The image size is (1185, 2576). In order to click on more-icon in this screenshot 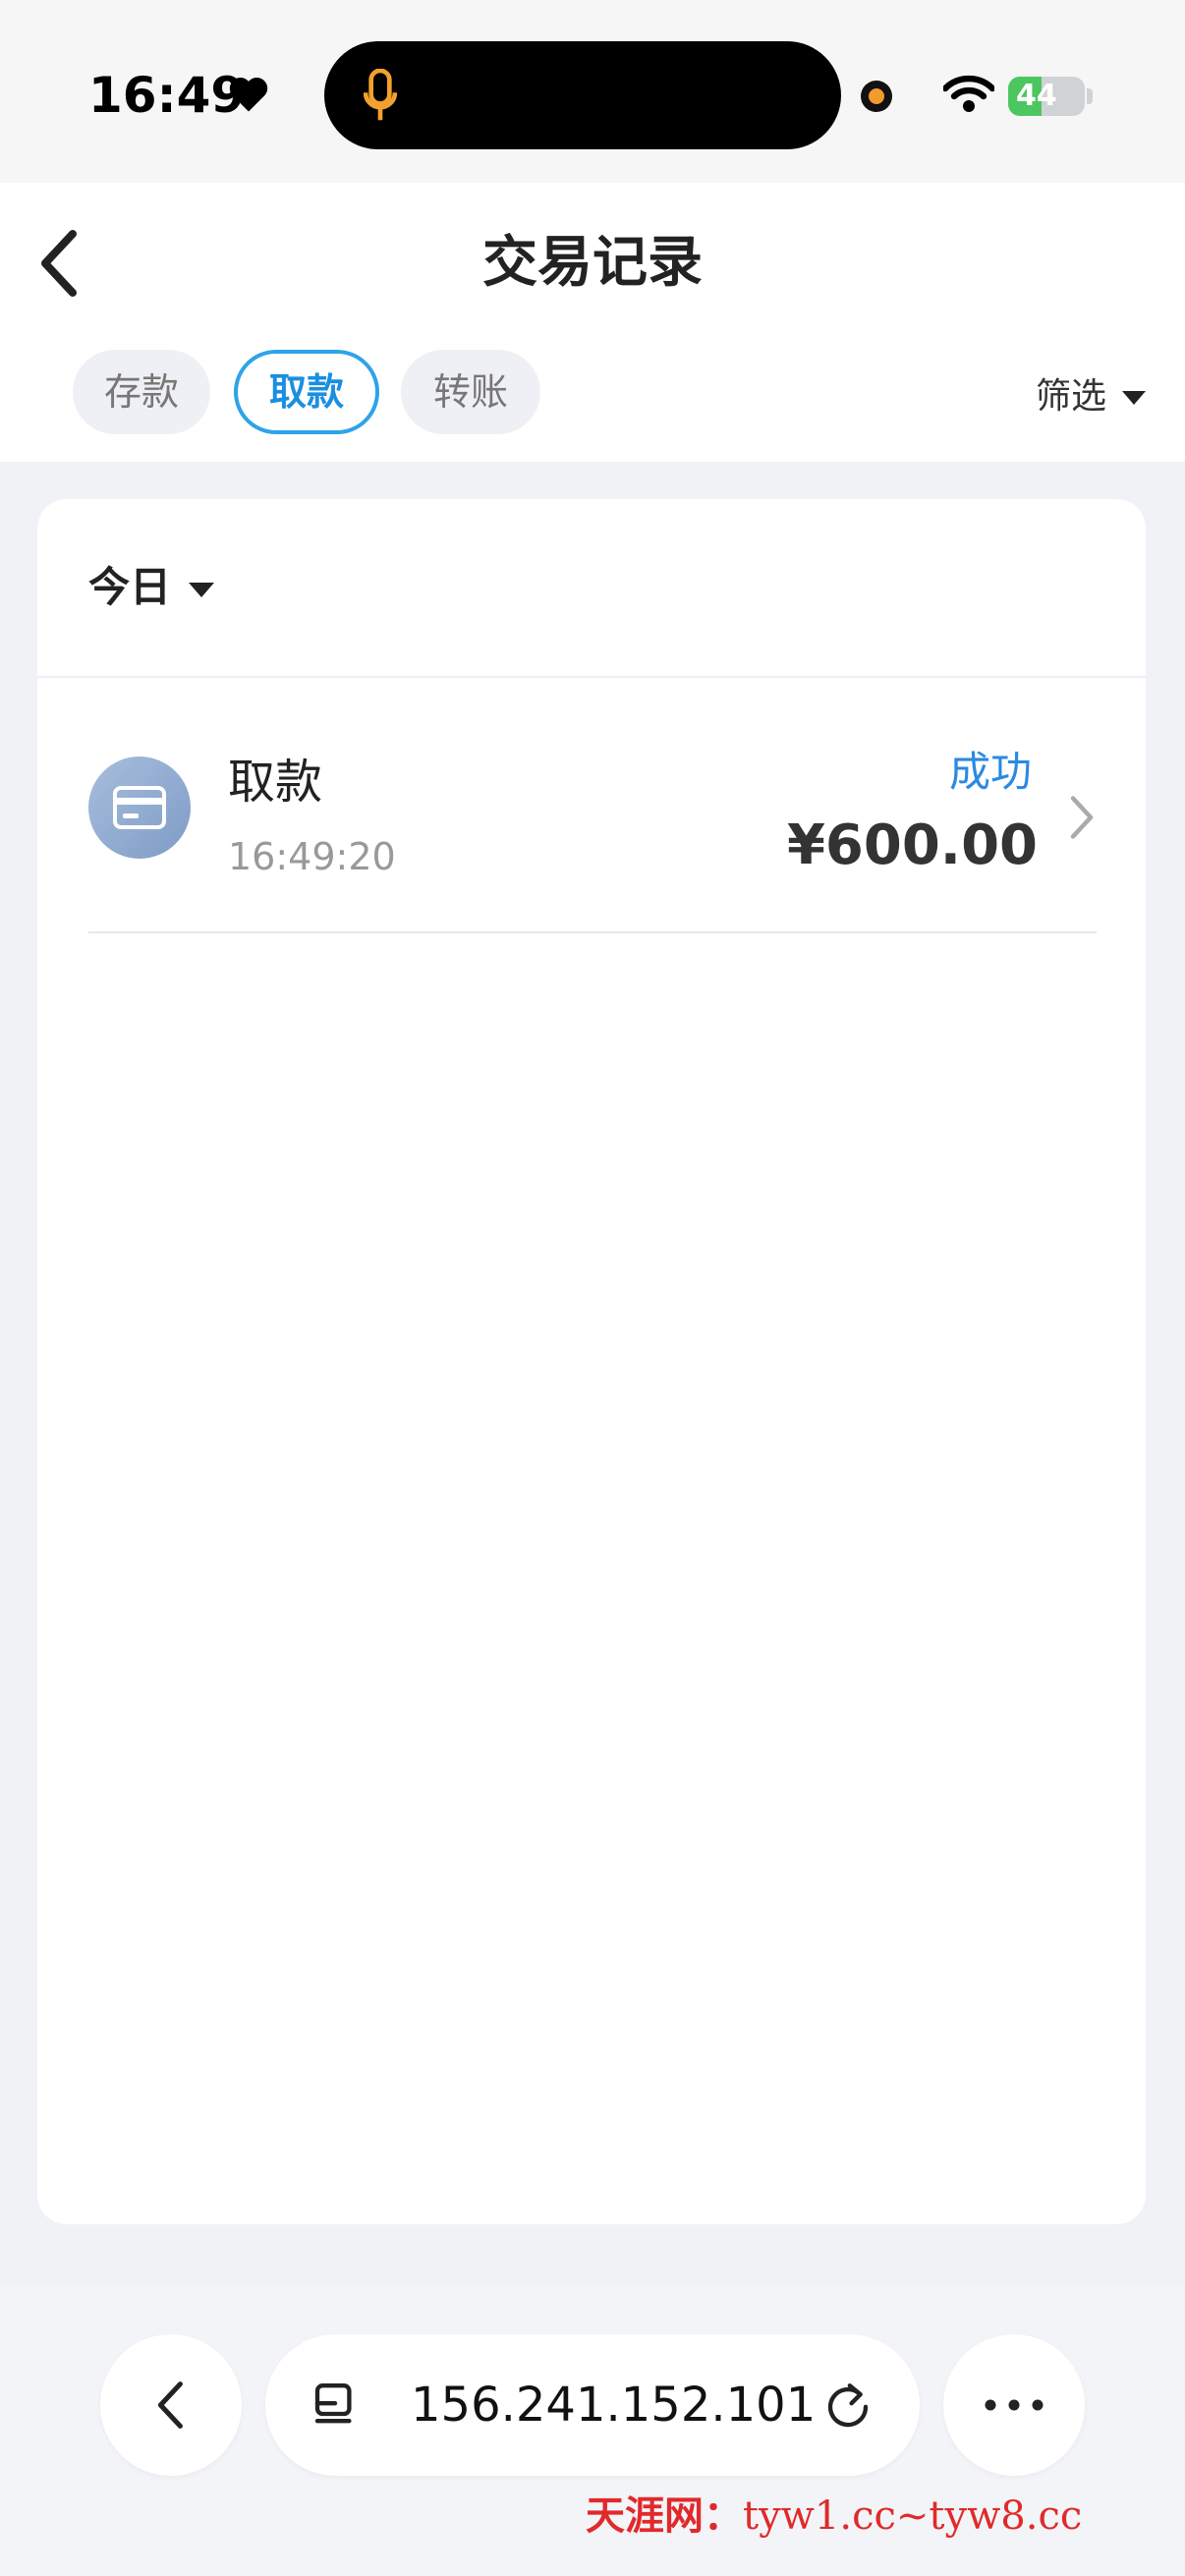, I will do `click(1014, 2405)`.